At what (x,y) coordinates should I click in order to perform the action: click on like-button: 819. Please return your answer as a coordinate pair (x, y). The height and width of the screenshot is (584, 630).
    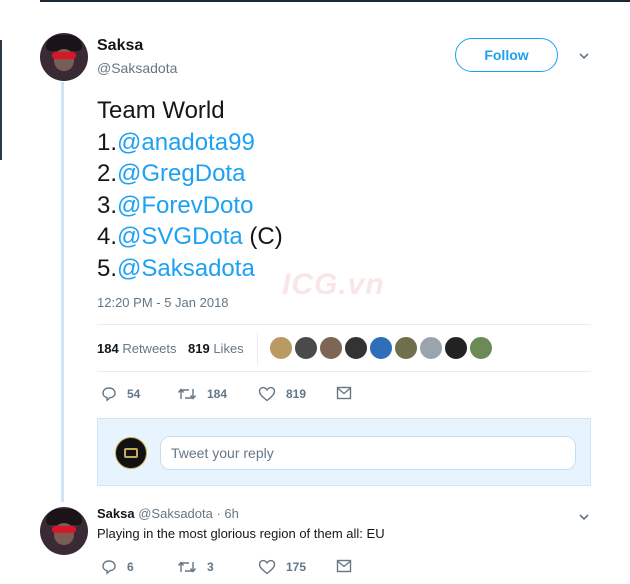
    Looking at the image, I should click on (282, 394).